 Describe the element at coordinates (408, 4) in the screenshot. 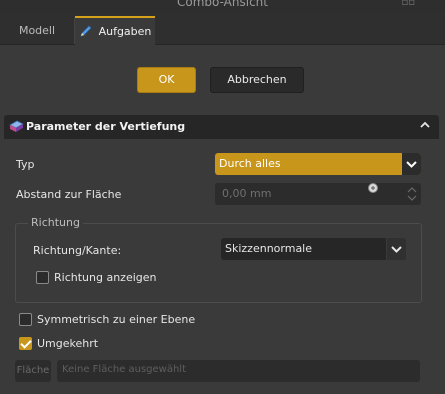

I see `float-panel-icon: ▫▫` at that location.